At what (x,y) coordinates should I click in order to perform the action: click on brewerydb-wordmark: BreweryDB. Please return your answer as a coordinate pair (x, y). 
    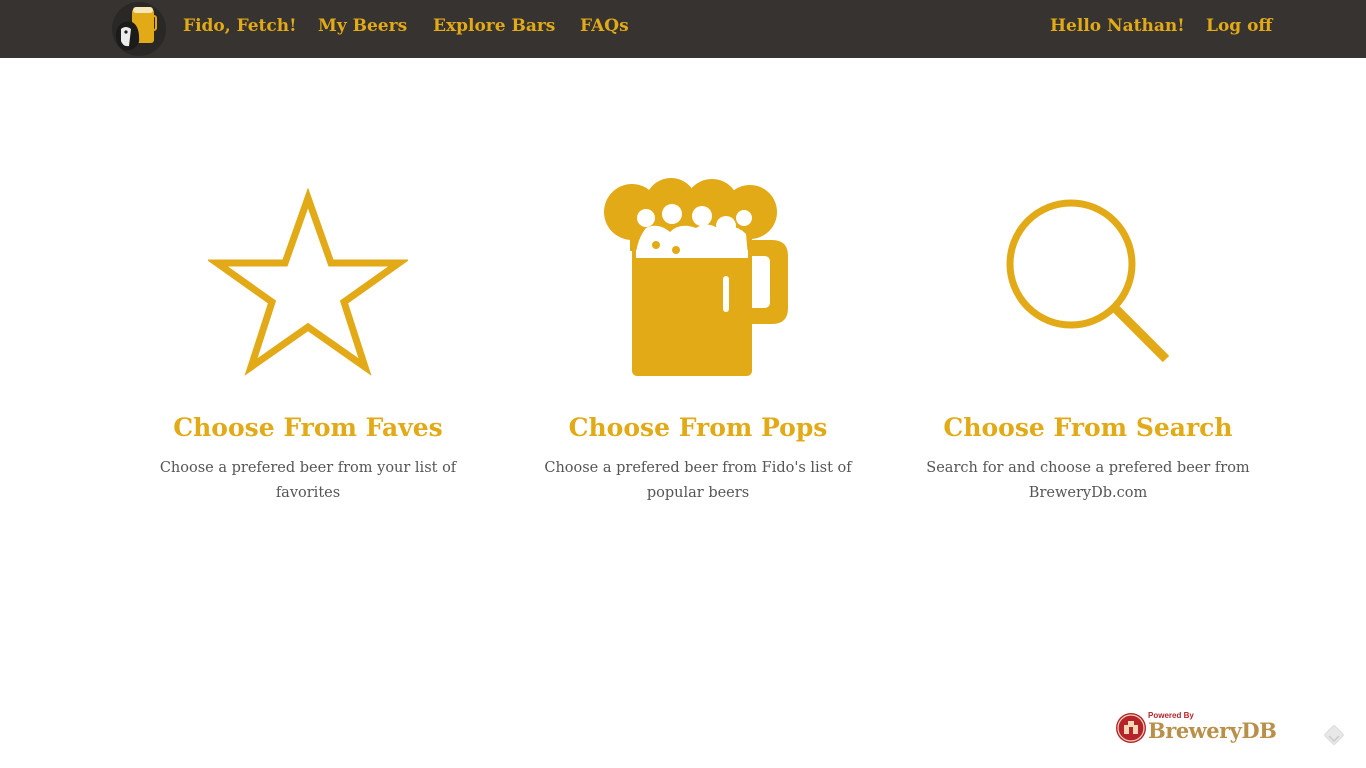
    Looking at the image, I should click on (1212, 730).